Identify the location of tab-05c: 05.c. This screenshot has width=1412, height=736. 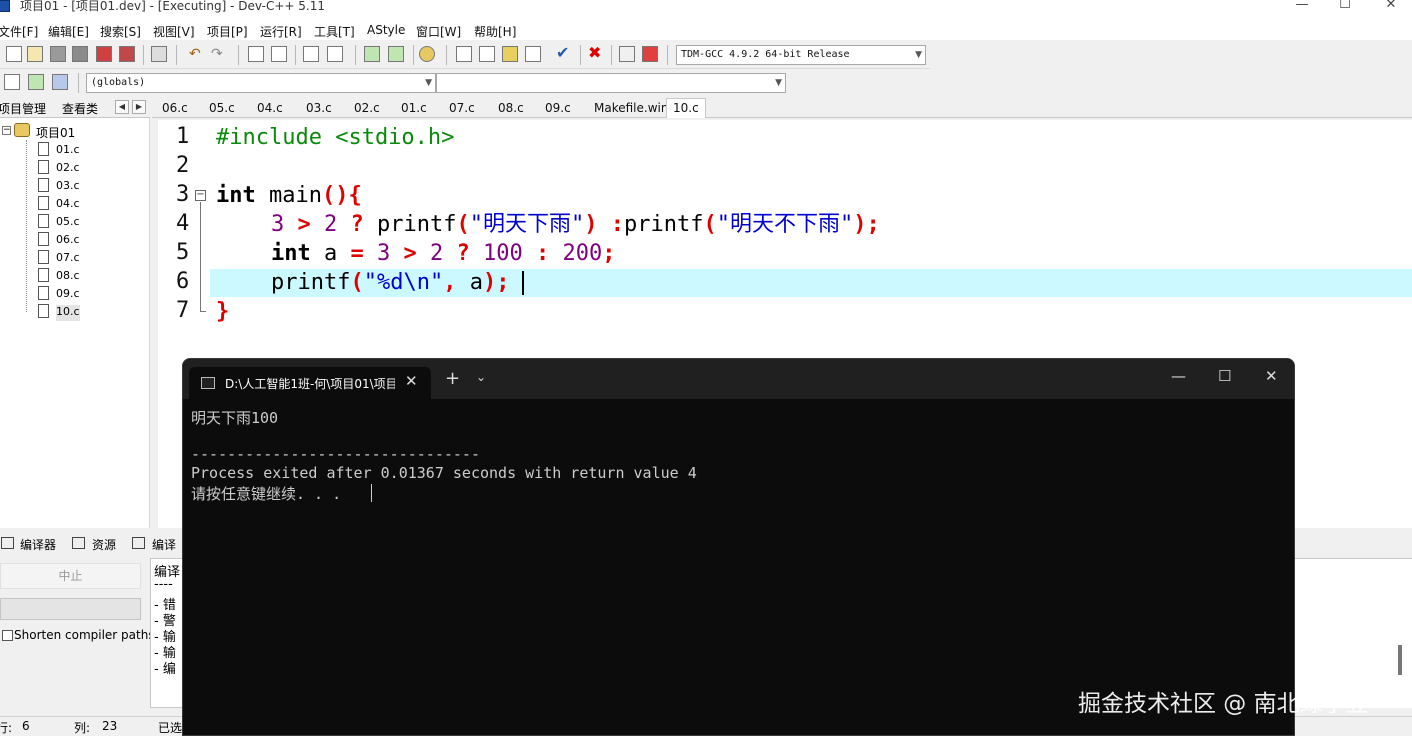
(222, 108).